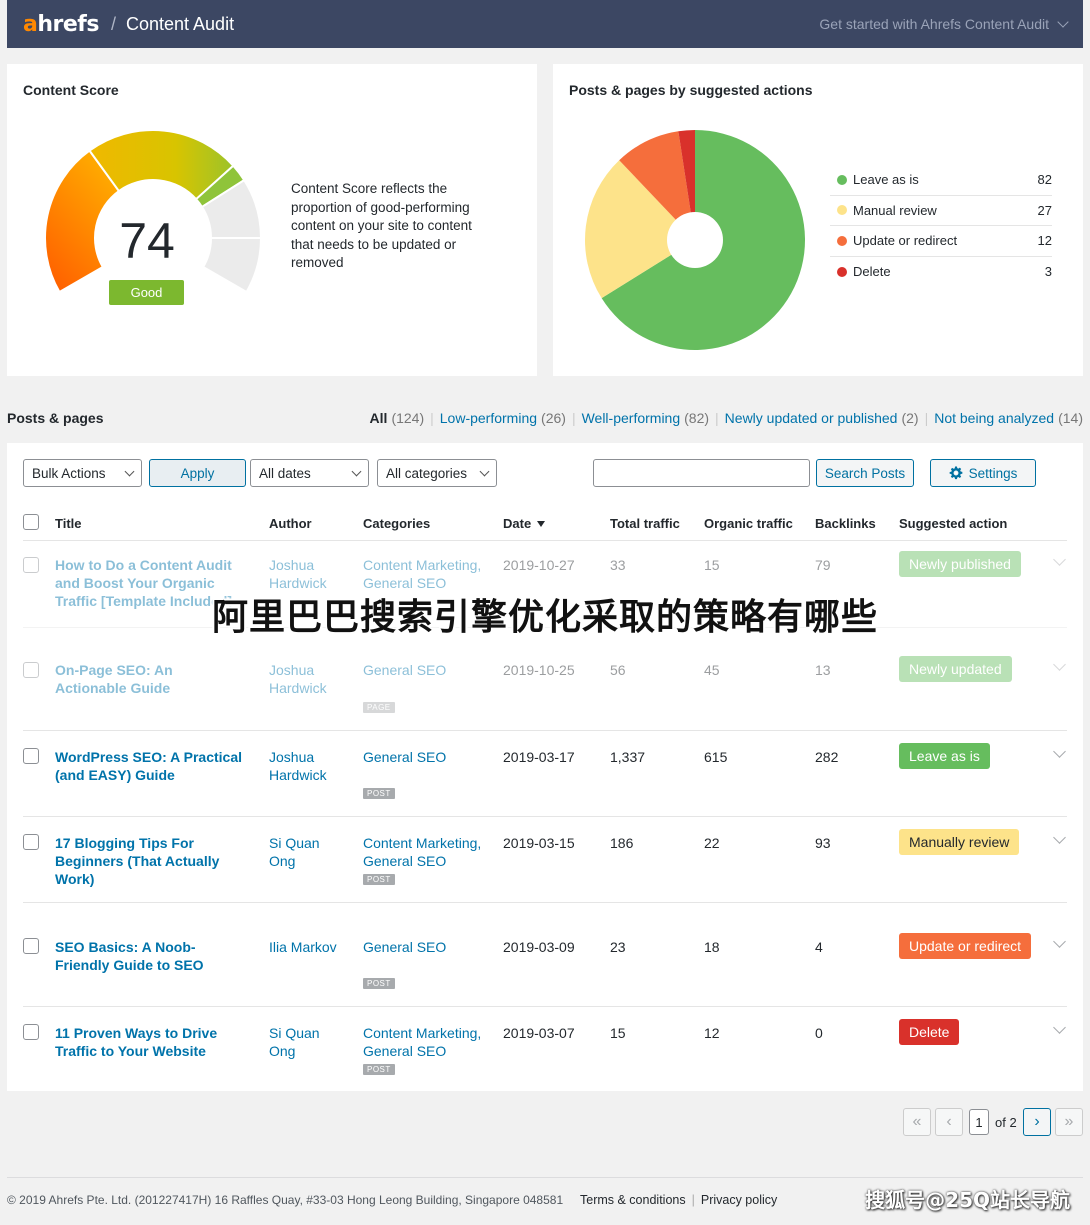 The image size is (1090, 1225). Describe the element at coordinates (823, 565) in the screenshot. I see `post-backlinks: 79` at that location.